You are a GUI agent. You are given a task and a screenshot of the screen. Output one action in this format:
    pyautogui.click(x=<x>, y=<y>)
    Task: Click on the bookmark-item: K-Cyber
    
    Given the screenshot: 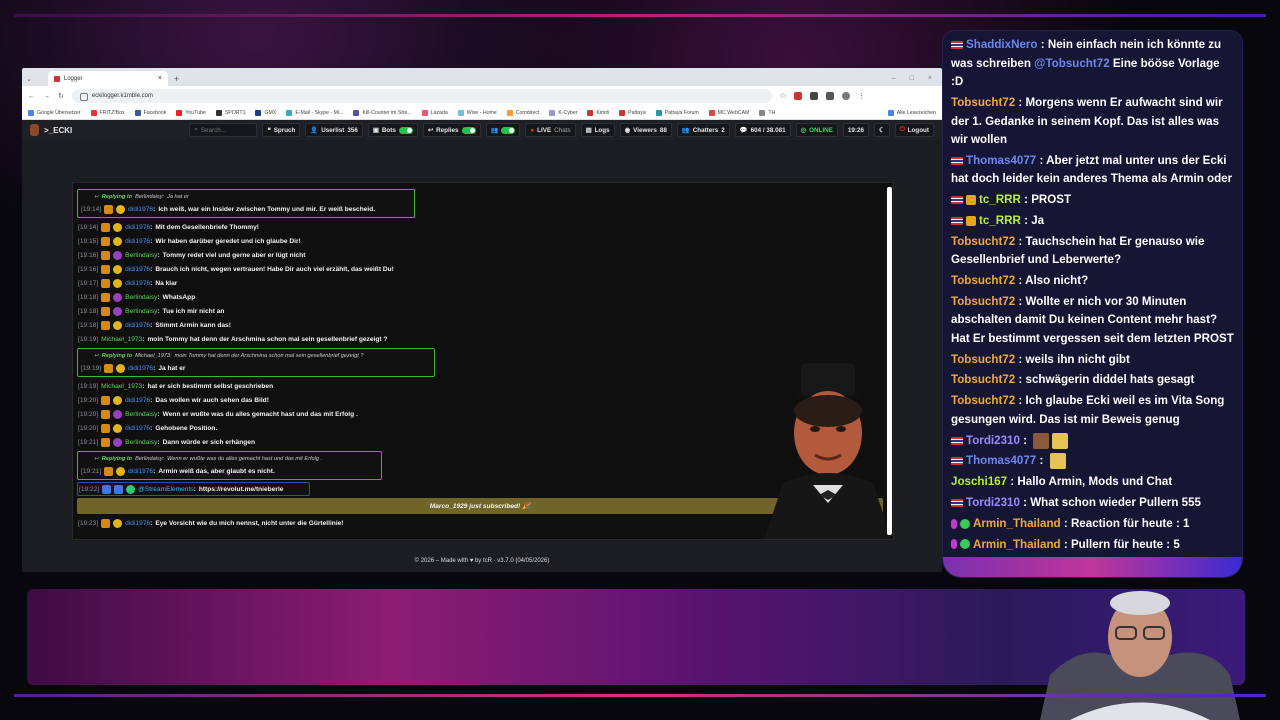 What is the action you would take?
    pyautogui.click(x=563, y=112)
    